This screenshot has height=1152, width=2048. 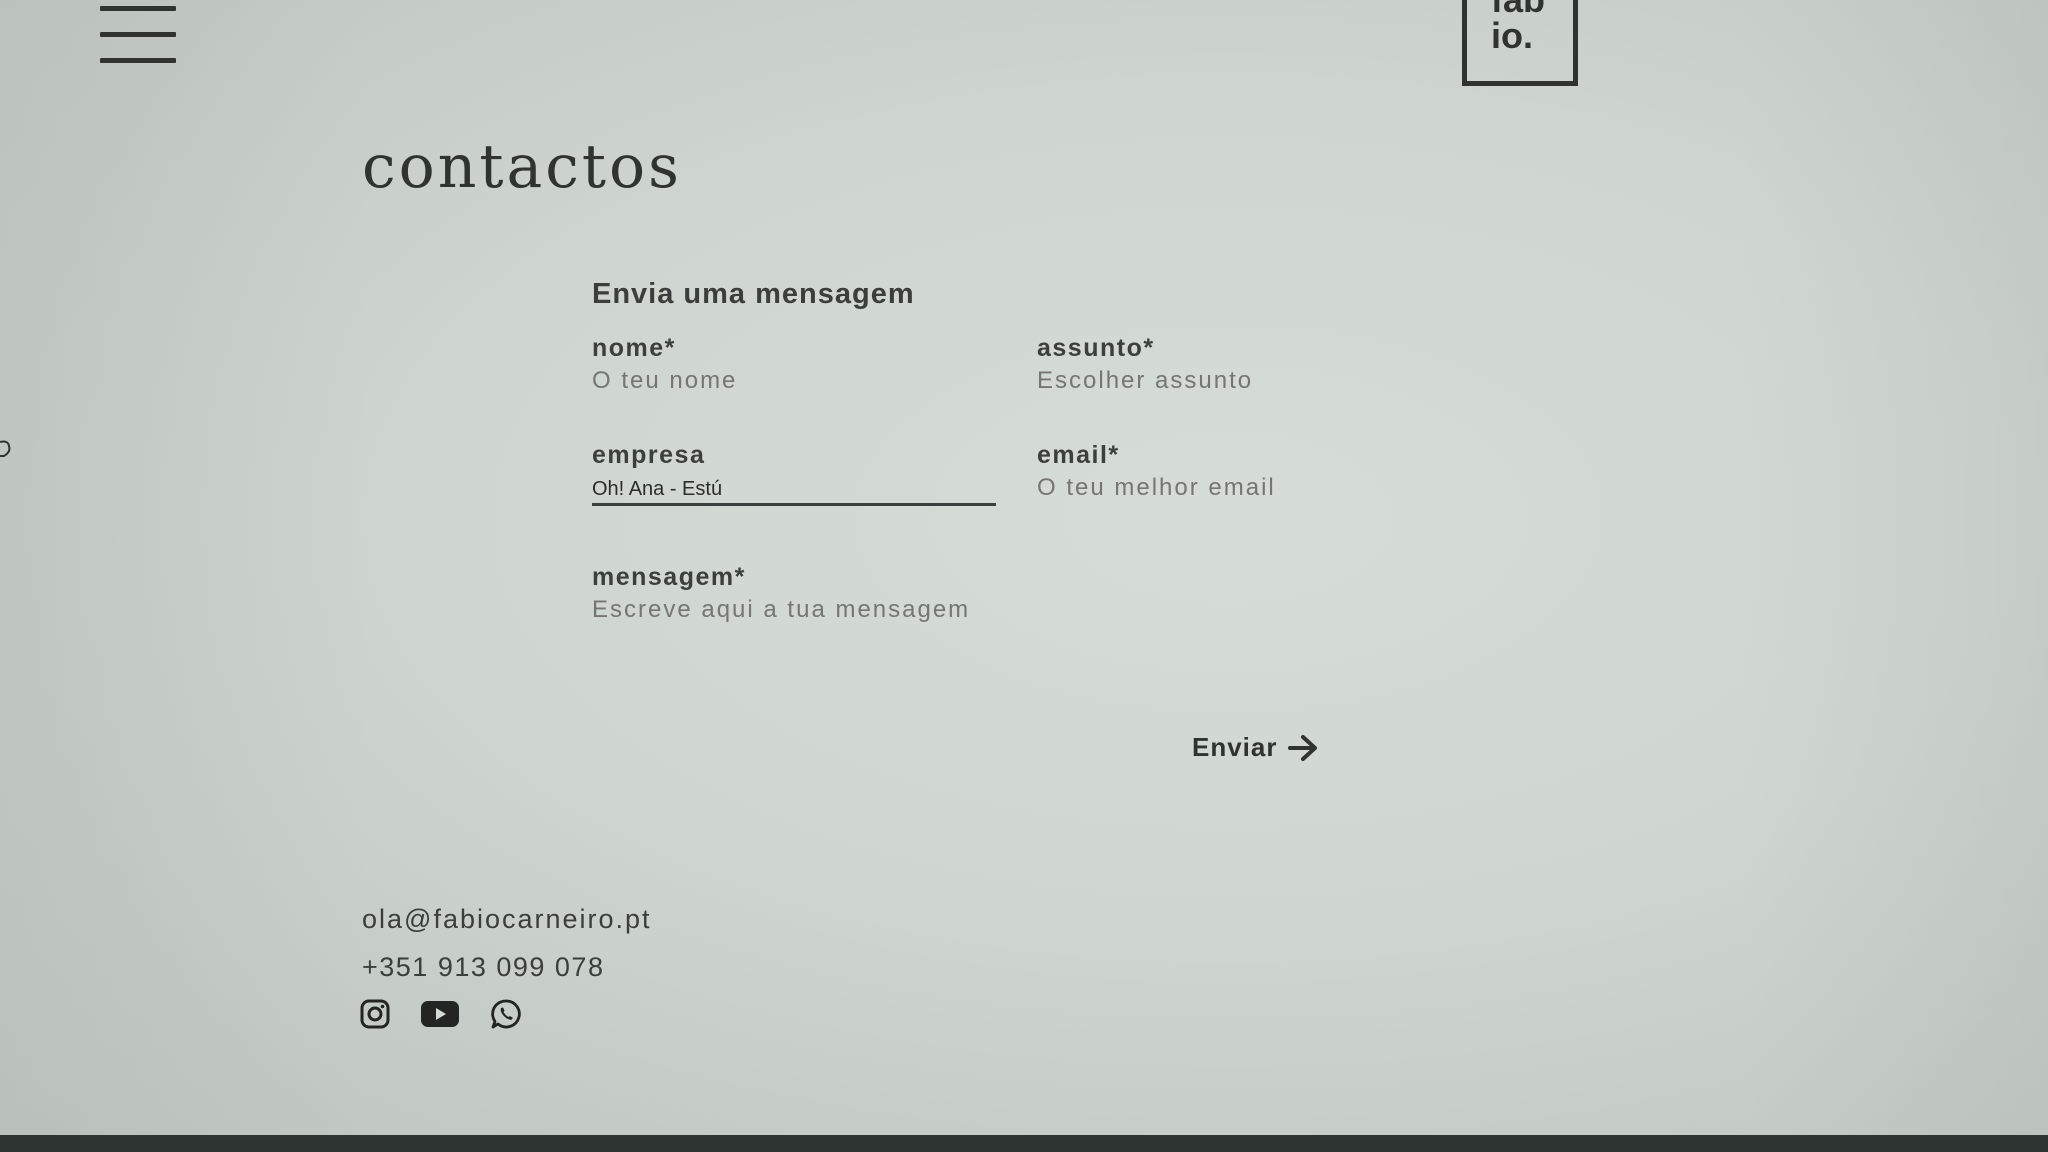 I want to click on monitor-bezel, so click(x=1024, y=1143).